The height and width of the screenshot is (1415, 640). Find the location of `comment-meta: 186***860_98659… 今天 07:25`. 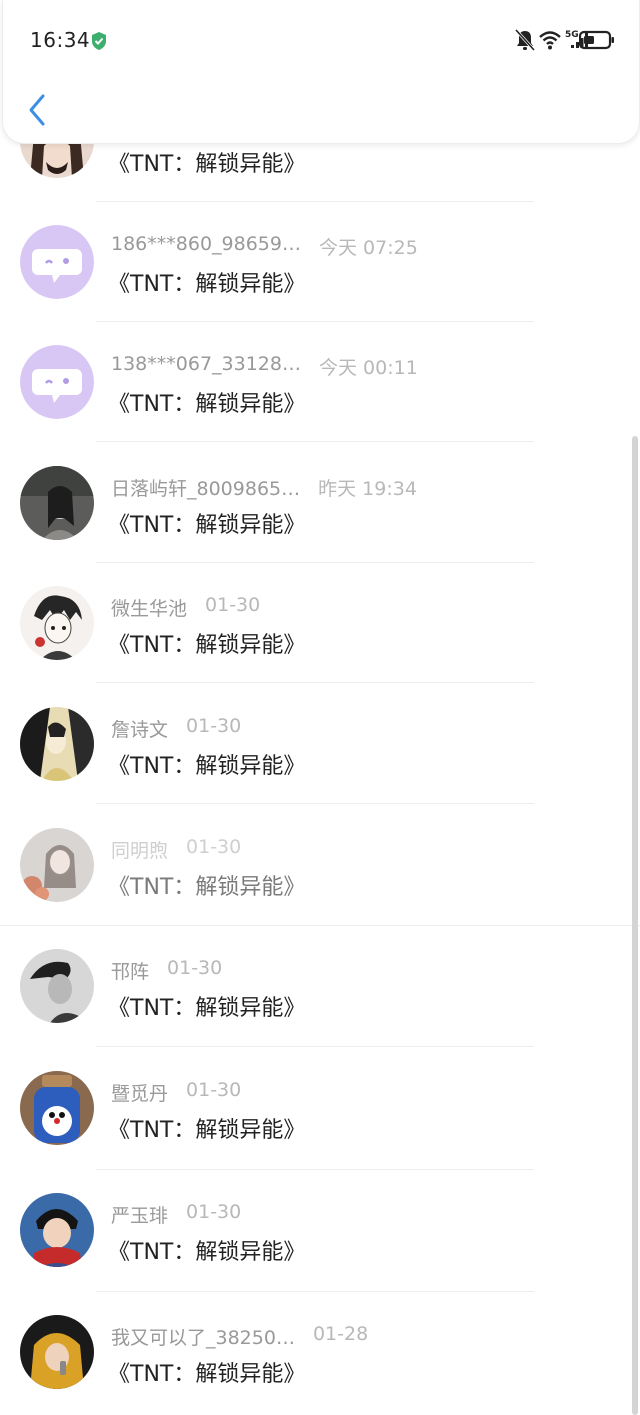

comment-meta: 186***860_98659… 今天 07:25 is located at coordinates (264, 246).